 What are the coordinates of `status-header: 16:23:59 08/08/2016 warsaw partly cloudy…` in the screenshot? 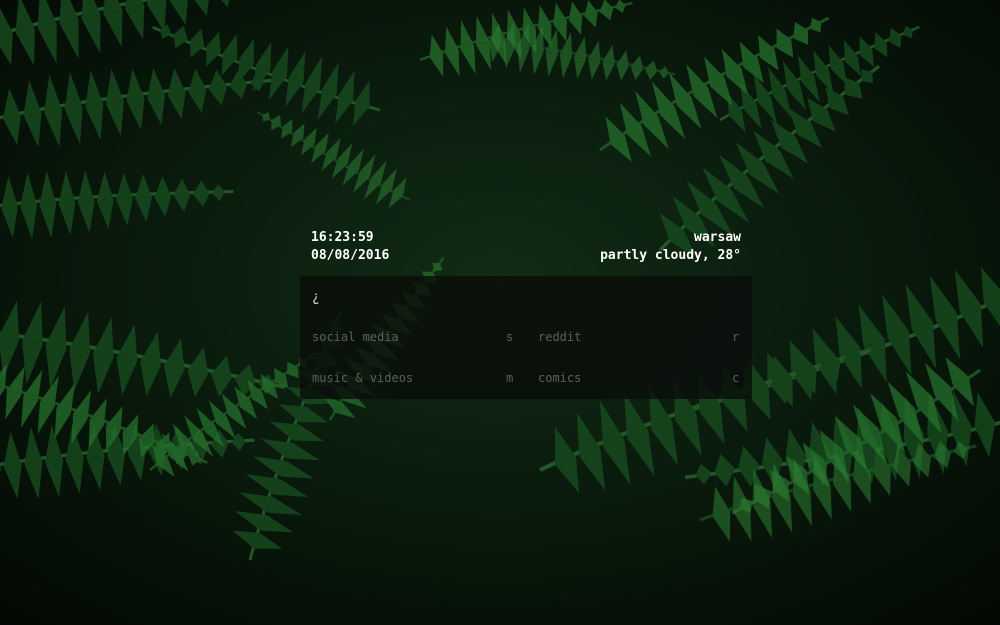 It's located at (526, 250).